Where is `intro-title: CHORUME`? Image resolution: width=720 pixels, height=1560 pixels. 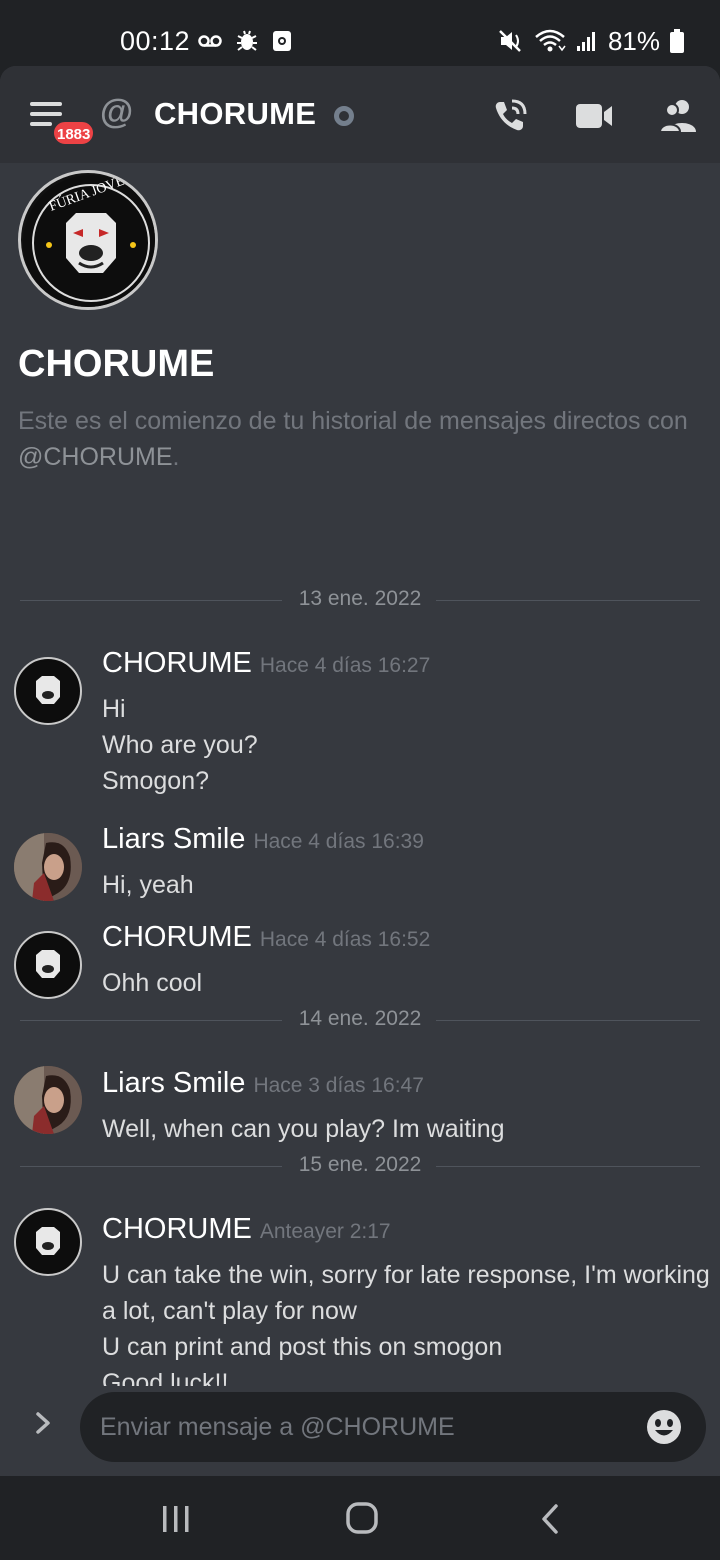
intro-title: CHORUME is located at coordinates (116, 364).